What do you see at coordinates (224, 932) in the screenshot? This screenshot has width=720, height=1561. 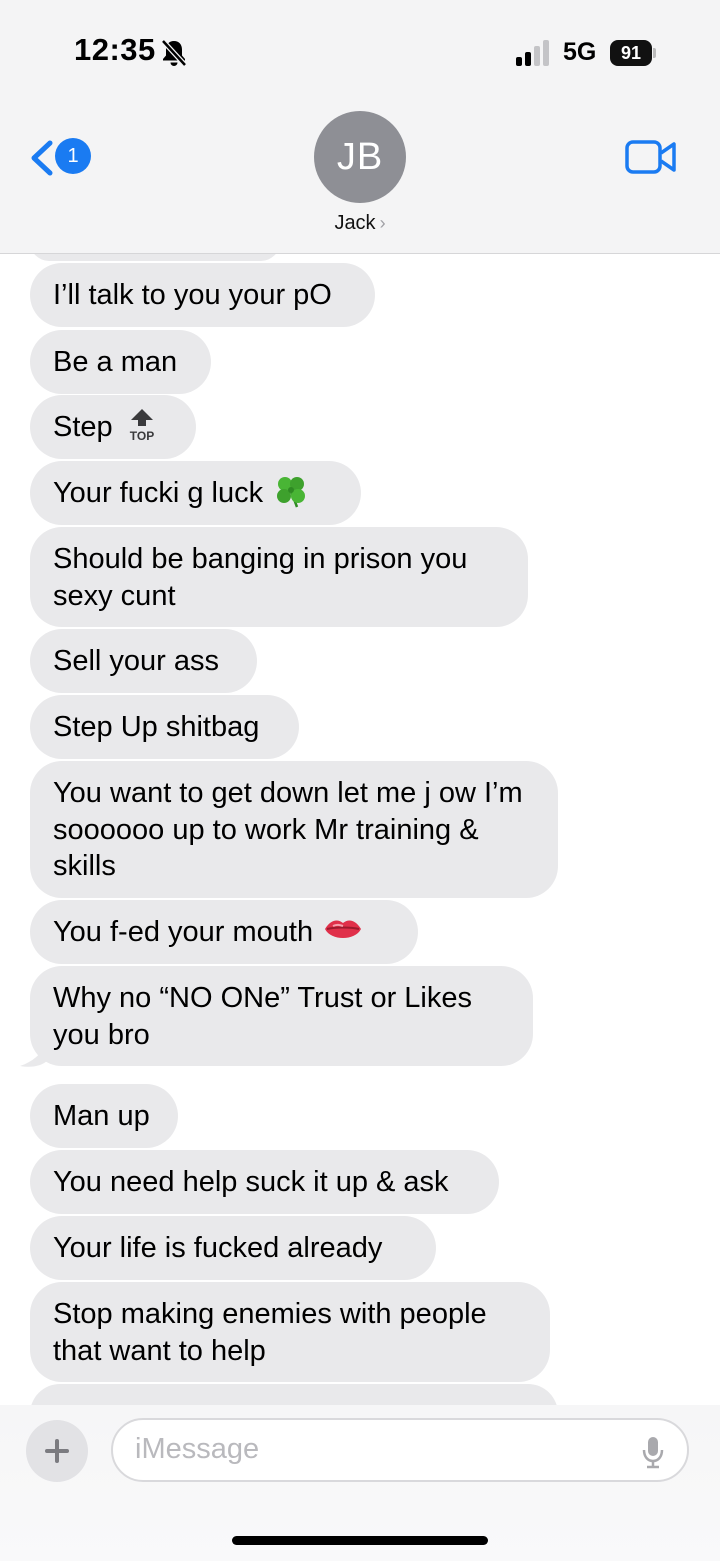 I see `message-bubble: You f-ed your mouth` at bounding box center [224, 932].